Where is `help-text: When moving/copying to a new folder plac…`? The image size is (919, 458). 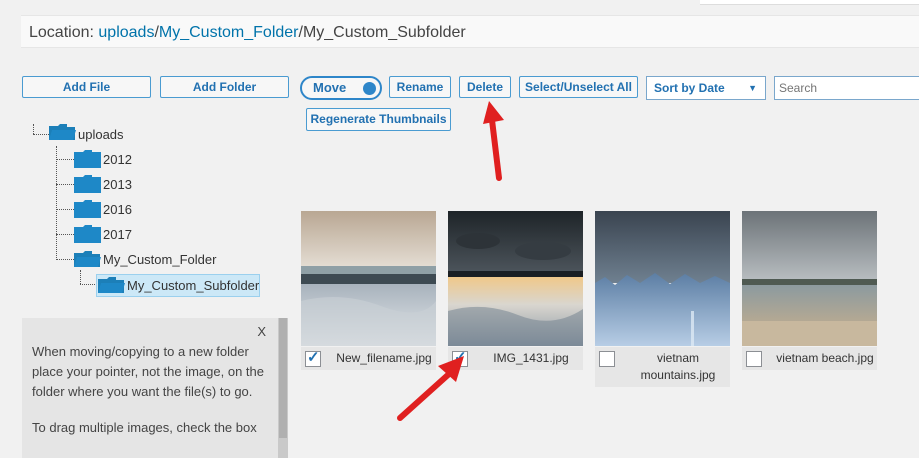
help-text: When moving/copying to a new folder plac… is located at coordinates (148, 371).